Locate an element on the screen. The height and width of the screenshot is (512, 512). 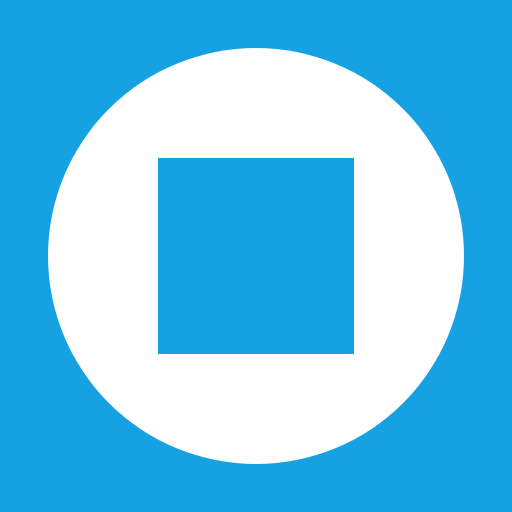
stop-square is located at coordinates (256, 256).